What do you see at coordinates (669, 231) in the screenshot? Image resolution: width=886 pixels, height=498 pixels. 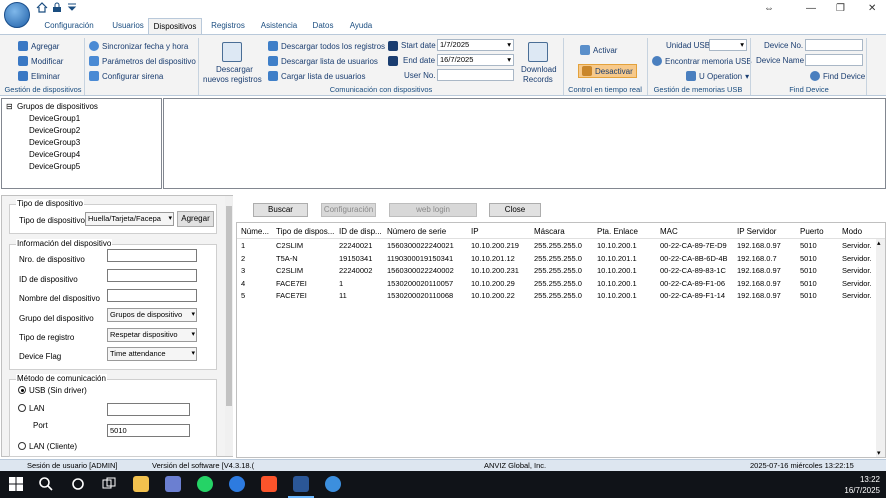 I see `column-header-mac: MAC` at bounding box center [669, 231].